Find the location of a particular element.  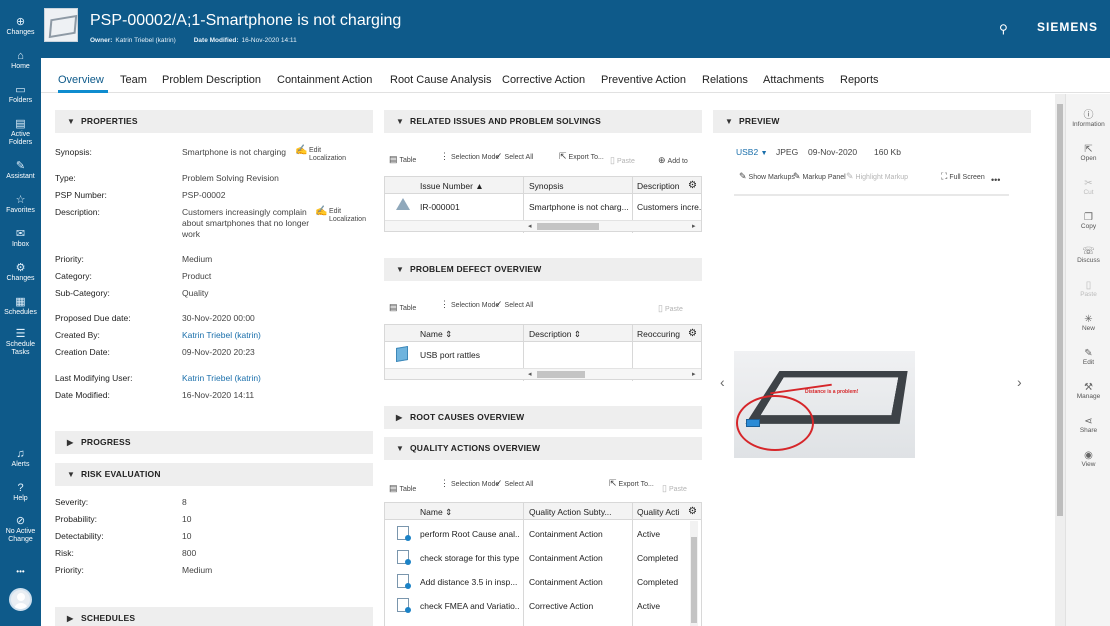

manage-button: ⚒ Manage is located at coordinates (1088, 391).